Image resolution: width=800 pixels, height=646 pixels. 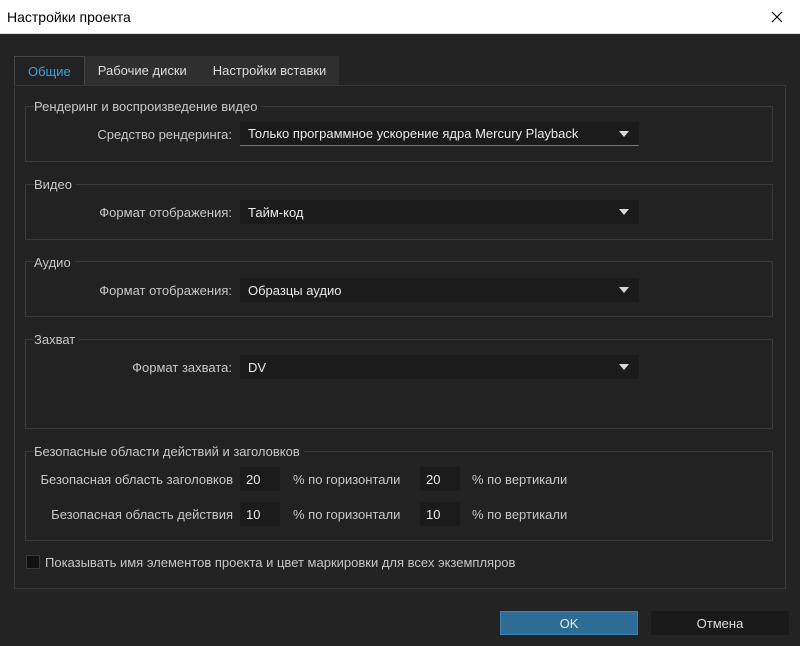 I want to click on capture-format-select: DV, so click(x=439, y=367).